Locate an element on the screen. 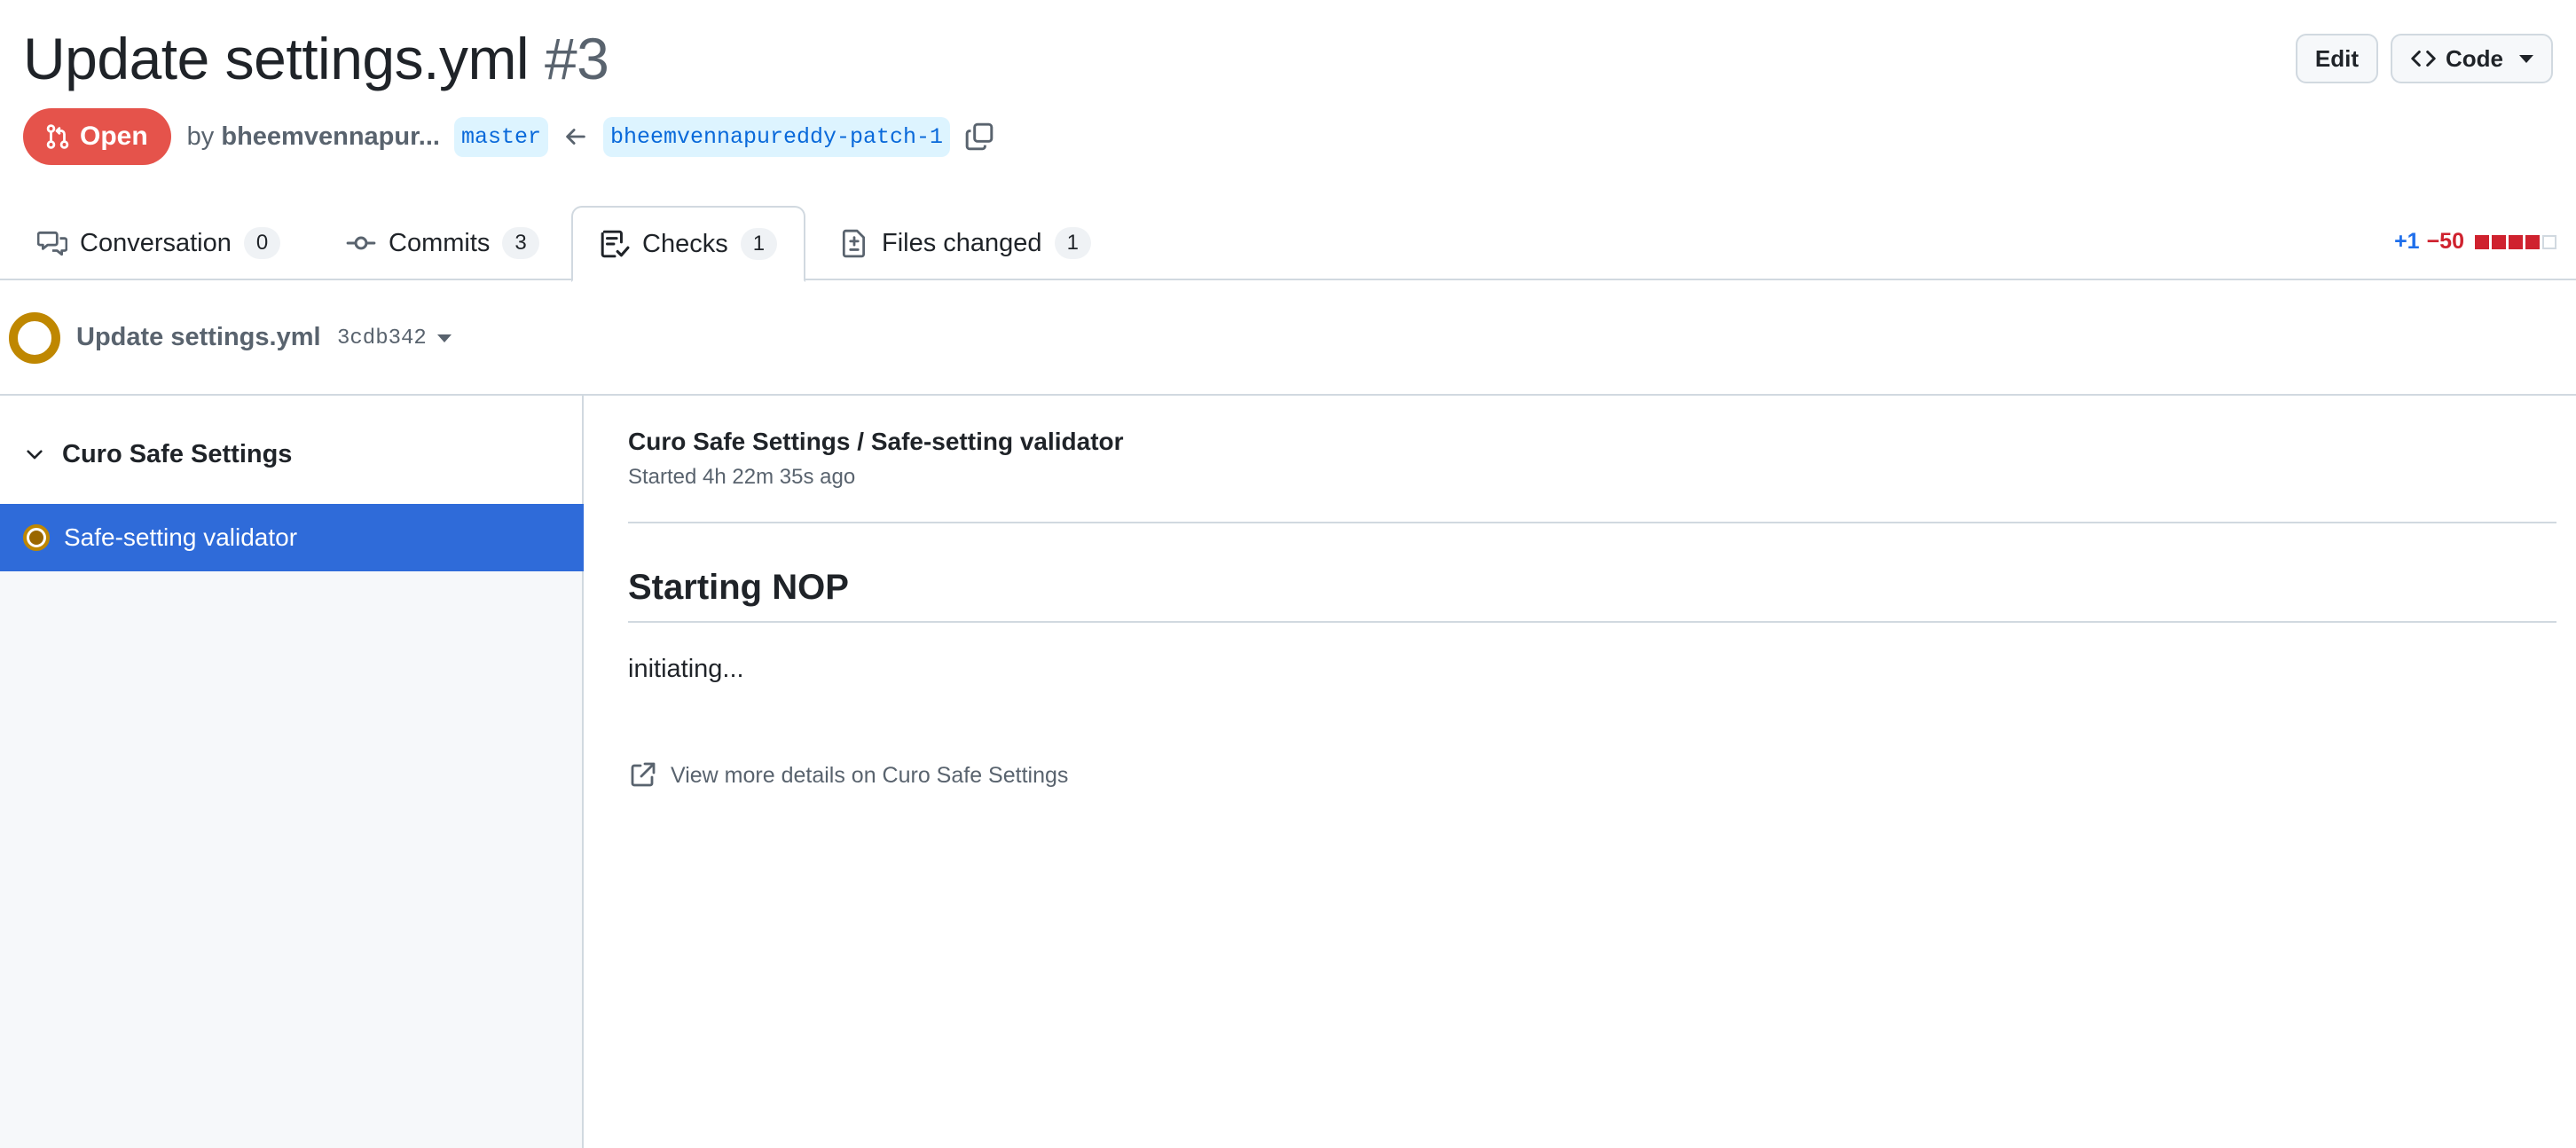  arrow-left-icon is located at coordinates (575, 137).